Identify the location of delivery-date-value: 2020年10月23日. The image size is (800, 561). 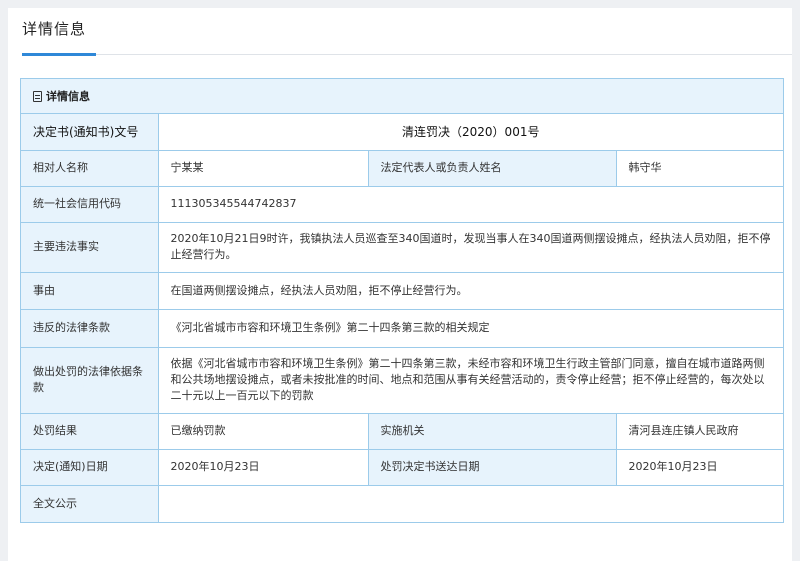
(699, 467).